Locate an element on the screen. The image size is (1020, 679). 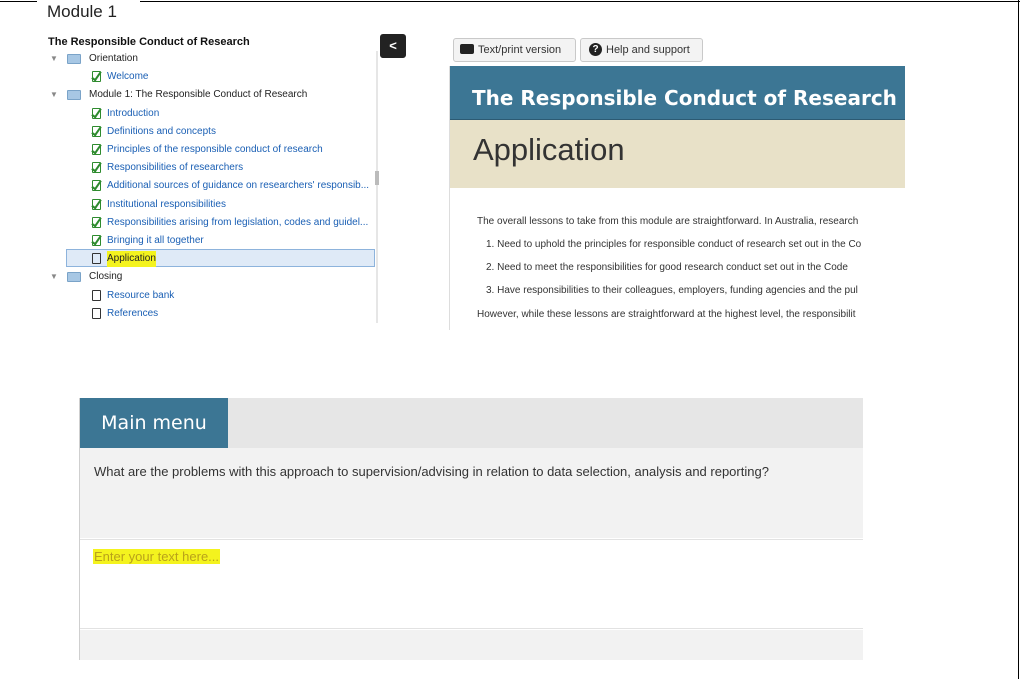
preview-page-title: Application is located at coordinates (549, 149).